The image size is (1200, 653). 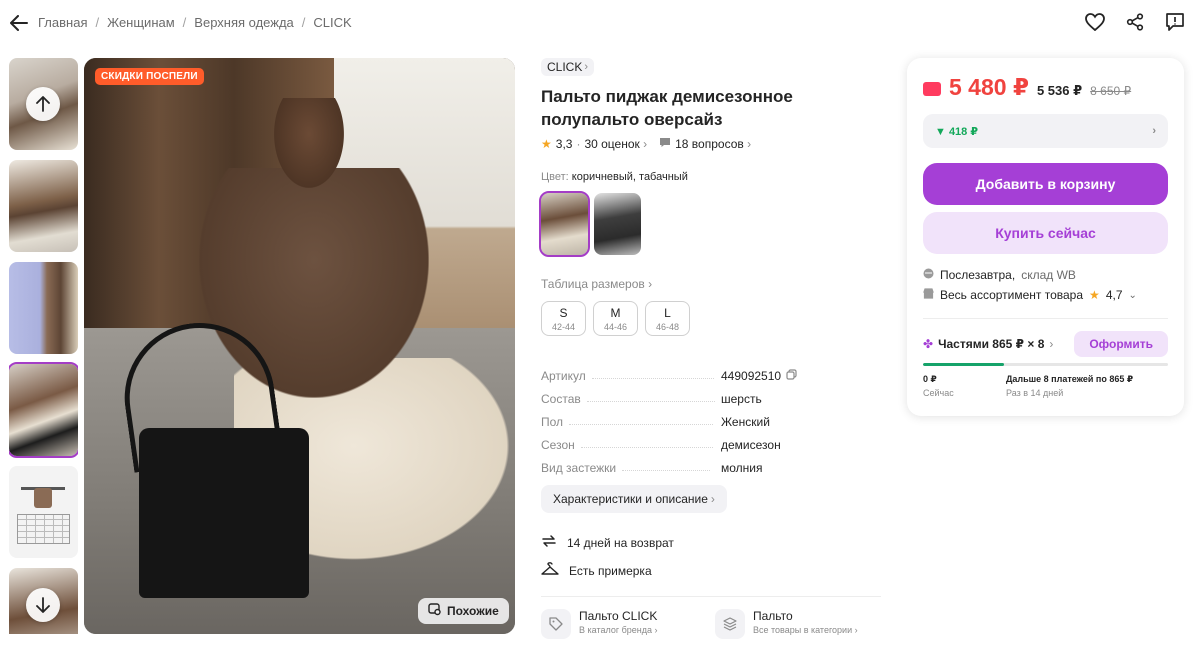 I want to click on price-current: 5 480 ₽, so click(x=989, y=87).